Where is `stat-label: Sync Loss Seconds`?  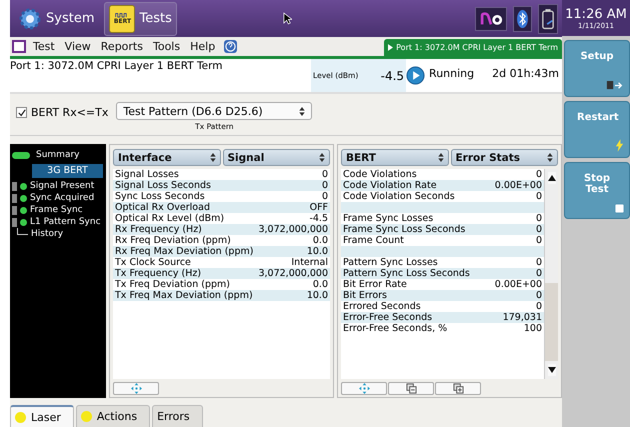
stat-label: Sync Loss Seconds is located at coordinates (160, 196).